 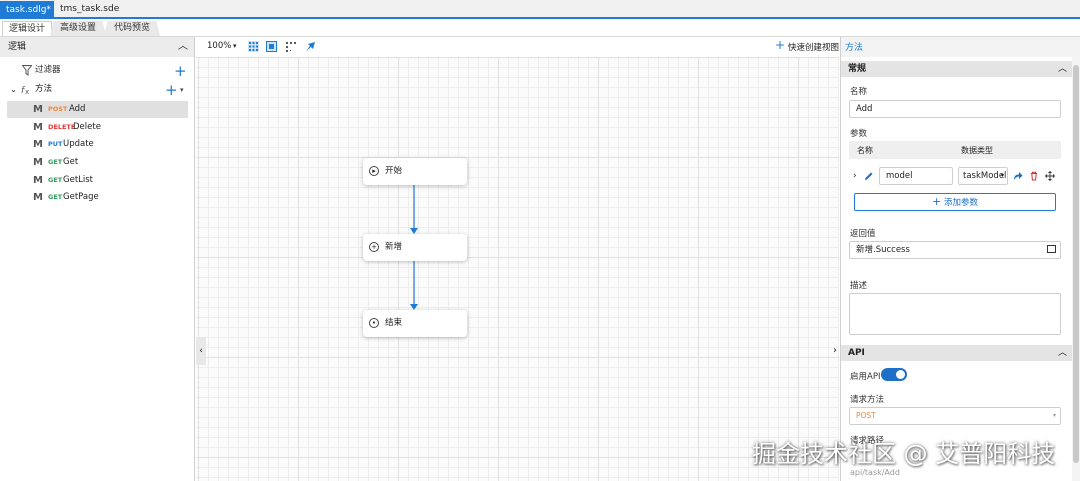 What do you see at coordinates (17, 47) in the screenshot?
I see `logic-panel-title: 逻辑` at bounding box center [17, 47].